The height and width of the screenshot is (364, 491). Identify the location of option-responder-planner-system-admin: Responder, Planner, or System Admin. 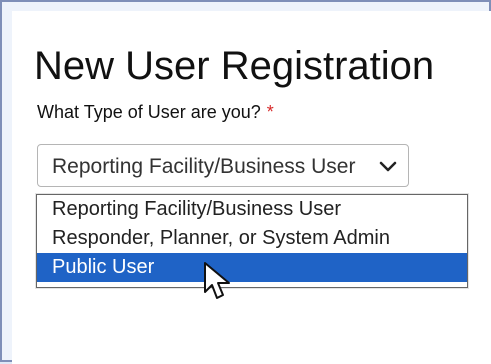
(252, 238).